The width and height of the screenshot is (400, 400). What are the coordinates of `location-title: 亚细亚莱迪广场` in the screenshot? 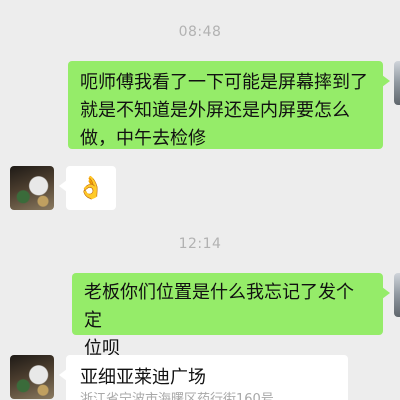 It's located at (143, 377).